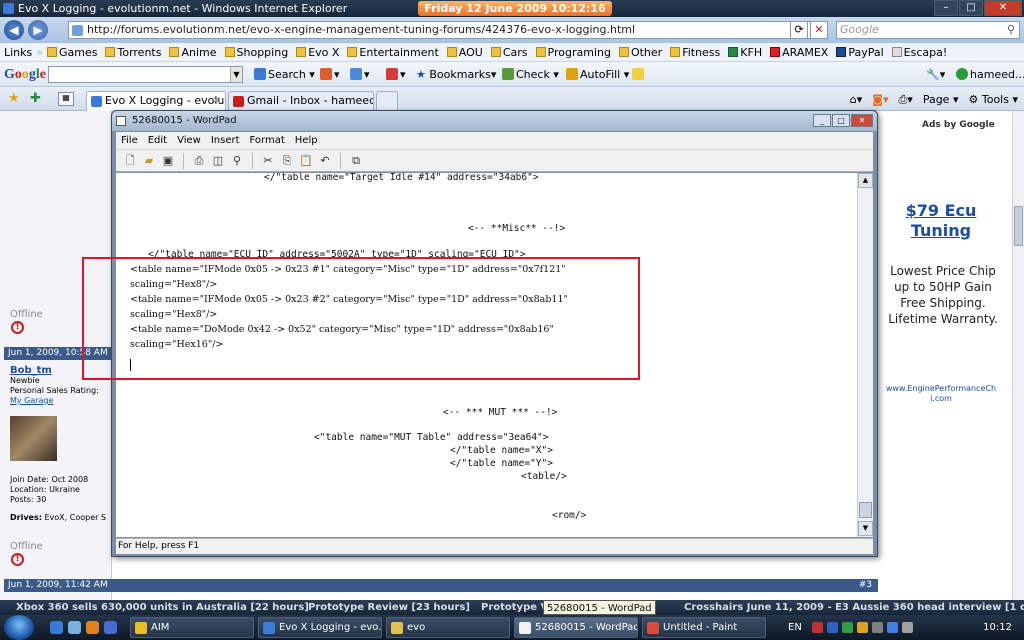  I want to click on page-scrollbar, so click(1018, 357).